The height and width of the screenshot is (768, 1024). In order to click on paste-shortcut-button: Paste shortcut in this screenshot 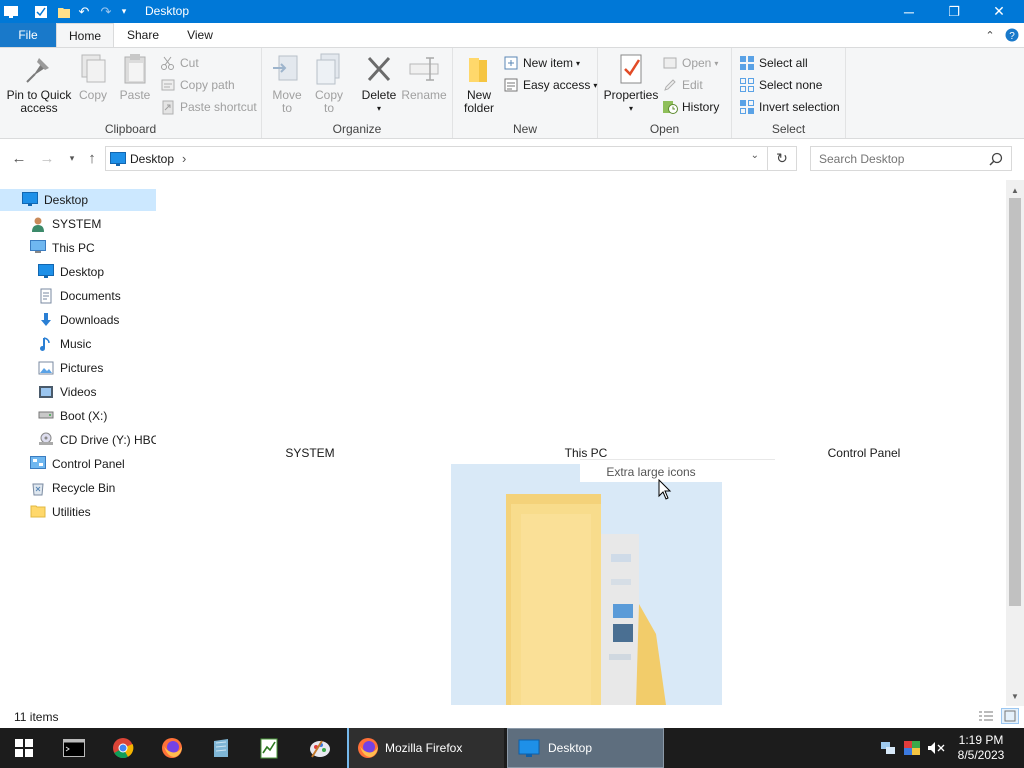, I will do `click(208, 107)`.